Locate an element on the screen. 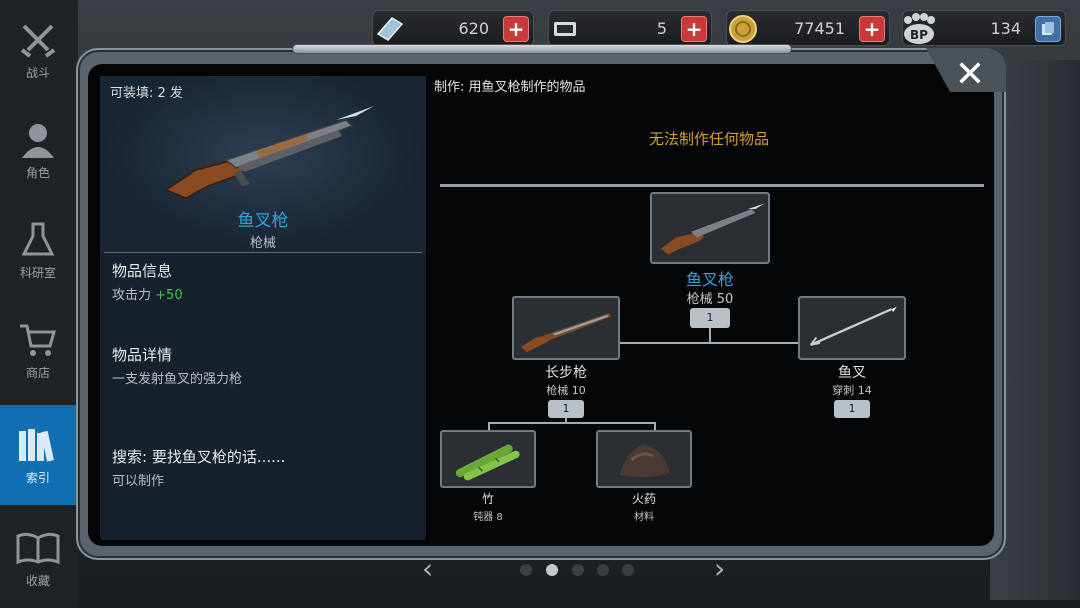  nav-item-shop: 商店 is located at coordinates (38, 350).